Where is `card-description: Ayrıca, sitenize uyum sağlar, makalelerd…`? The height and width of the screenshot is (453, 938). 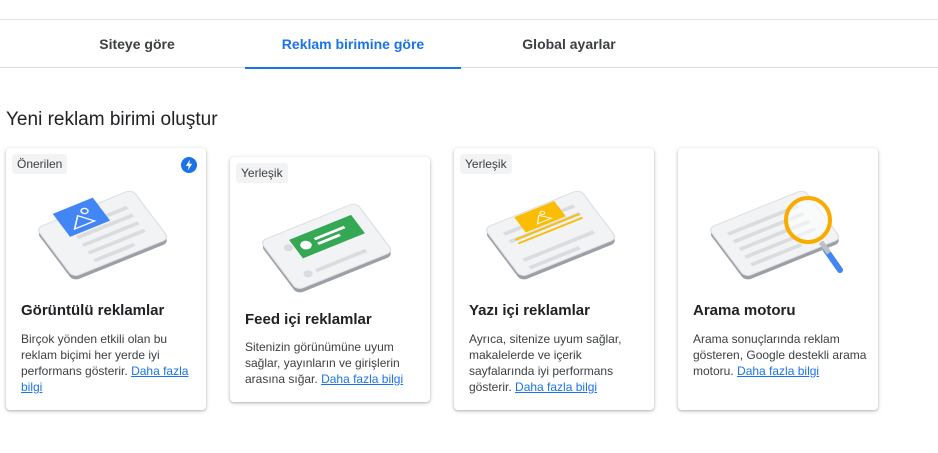 card-description: Ayrıca, sitenize uyum sağlar, makalelerd… is located at coordinates (545, 363).